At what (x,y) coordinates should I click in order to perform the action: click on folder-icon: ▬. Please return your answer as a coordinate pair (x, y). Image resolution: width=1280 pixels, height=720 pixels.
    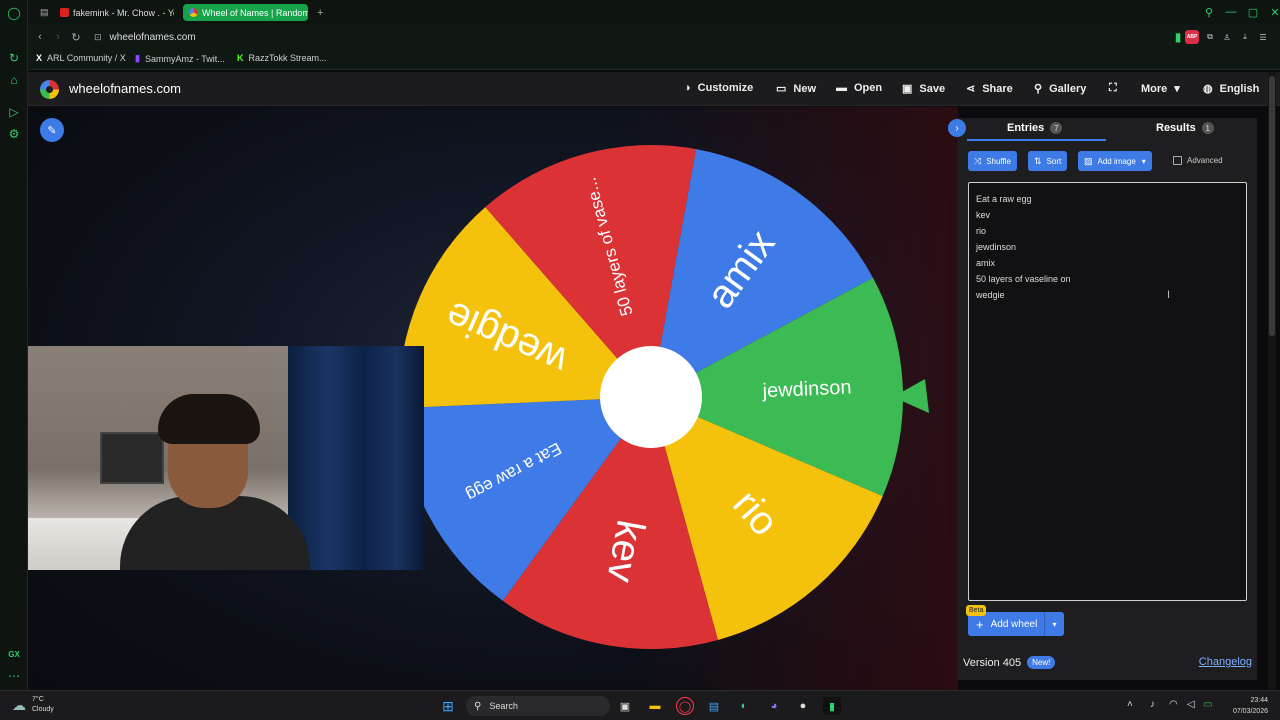
    Looking at the image, I should click on (841, 88).